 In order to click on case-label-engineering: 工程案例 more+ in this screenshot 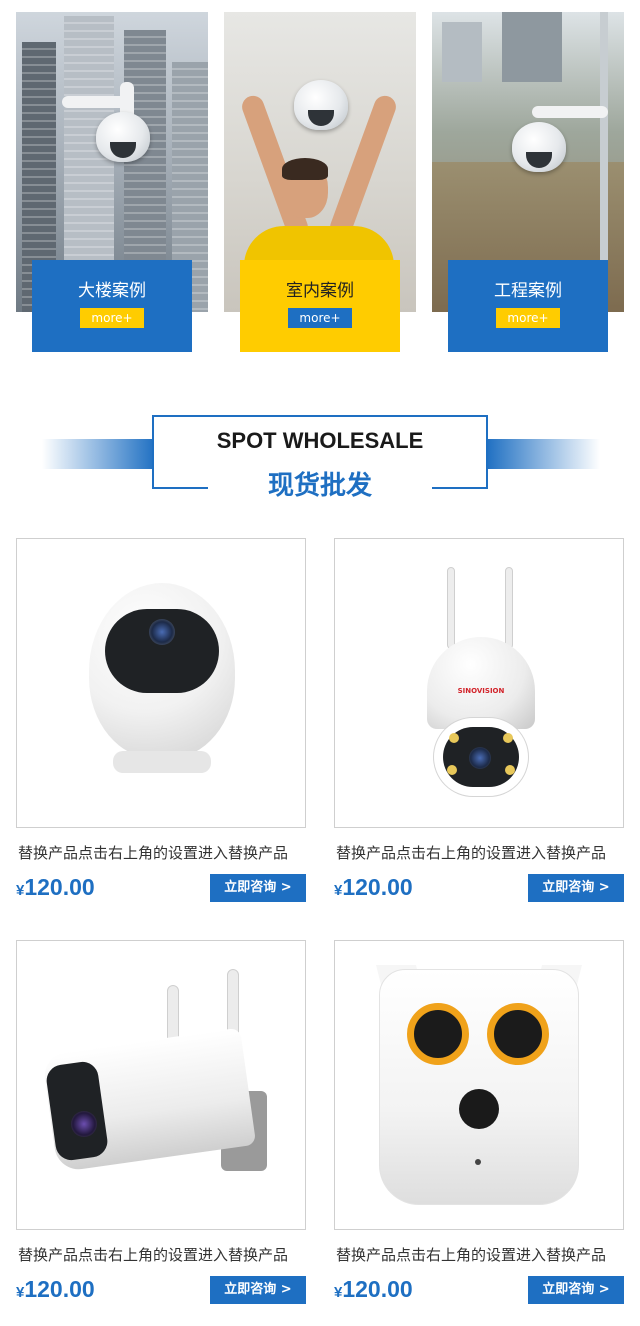, I will do `click(528, 306)`.